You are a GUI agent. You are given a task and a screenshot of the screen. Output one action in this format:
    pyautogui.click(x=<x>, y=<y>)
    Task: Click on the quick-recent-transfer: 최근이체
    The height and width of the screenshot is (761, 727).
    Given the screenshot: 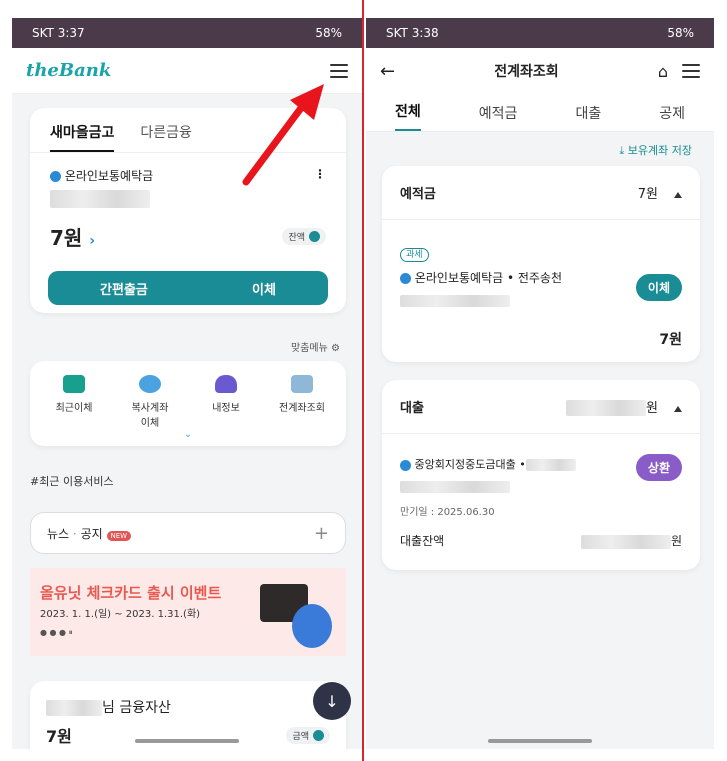 What is the action you would take?
    pyautogui.click(x=74, y=402)
    